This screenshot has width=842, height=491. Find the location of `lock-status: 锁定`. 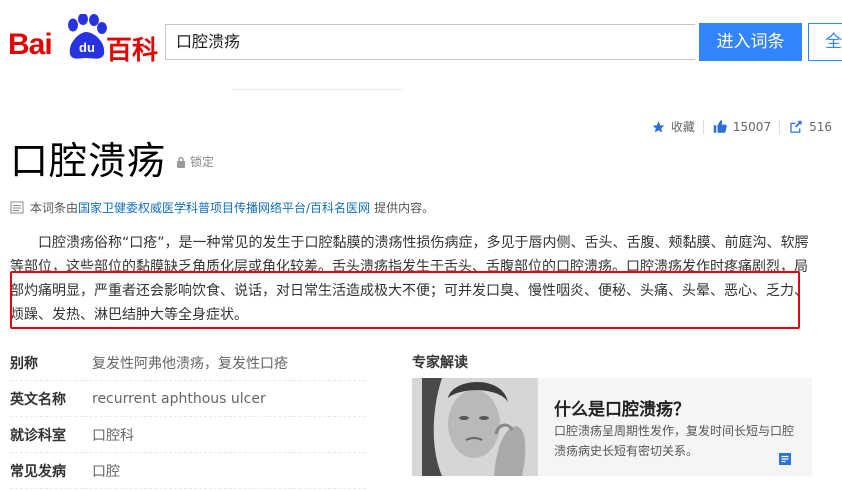

lock-status: 锁定 is located at coordinates (195, 161).